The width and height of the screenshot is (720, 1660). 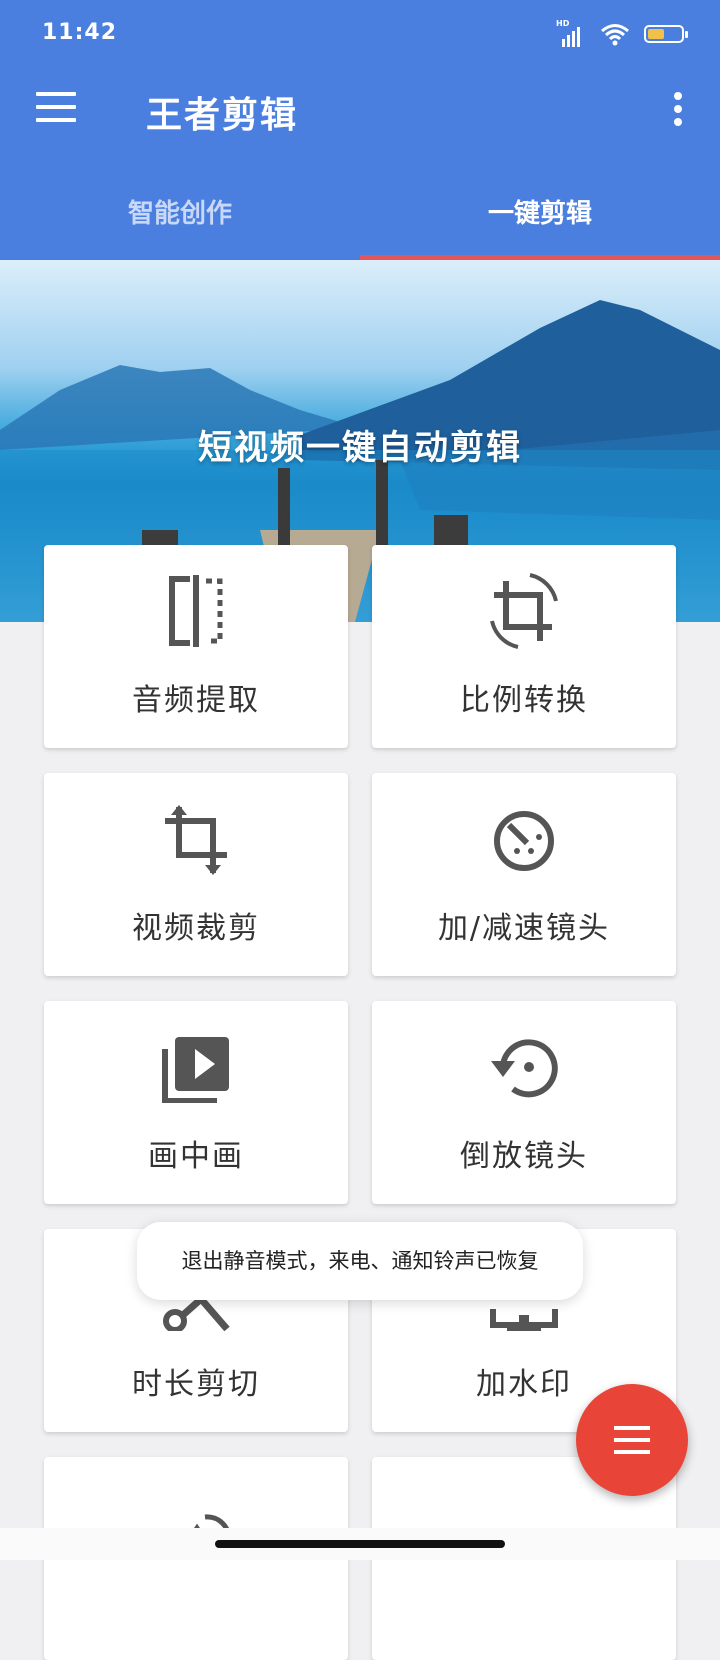 I want to click on tool-card-audio-extract: 音频提取, so click(x=196, y=646).